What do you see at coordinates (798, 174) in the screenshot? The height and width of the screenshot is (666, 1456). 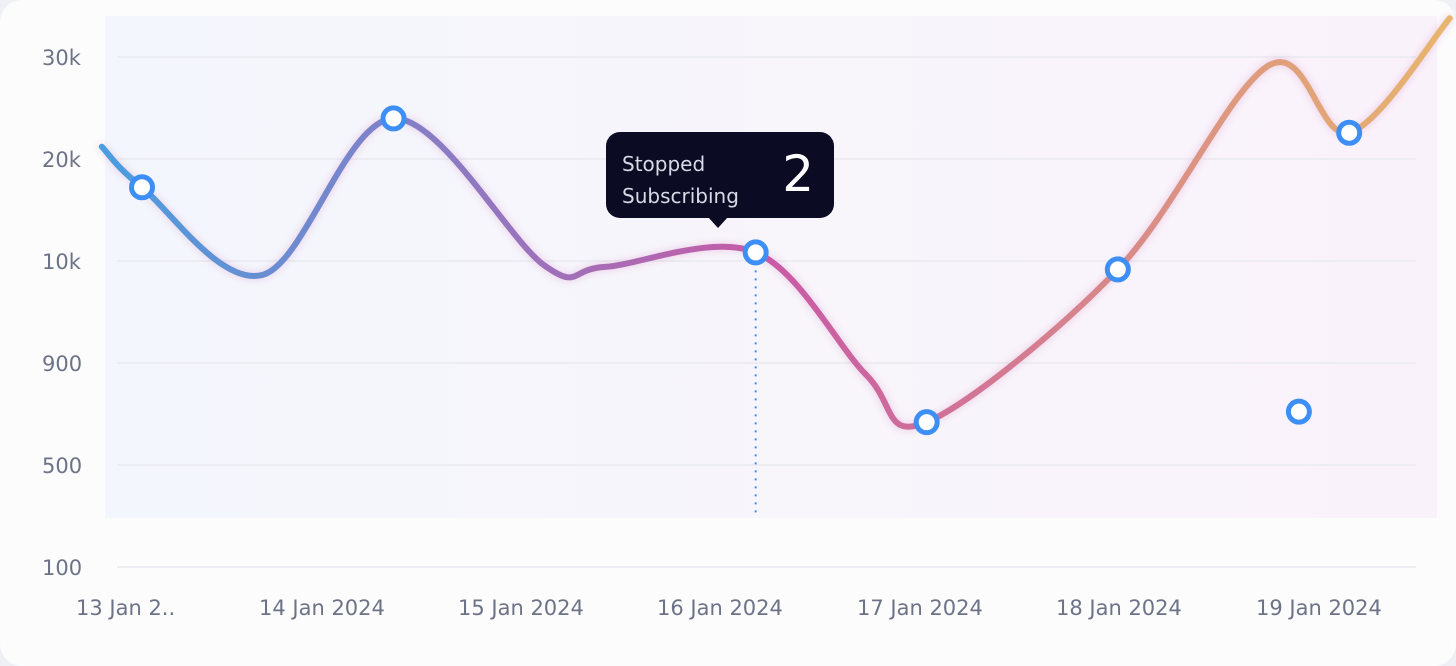 I see `tooltip-value: 2` at bounding box center [798, 174].